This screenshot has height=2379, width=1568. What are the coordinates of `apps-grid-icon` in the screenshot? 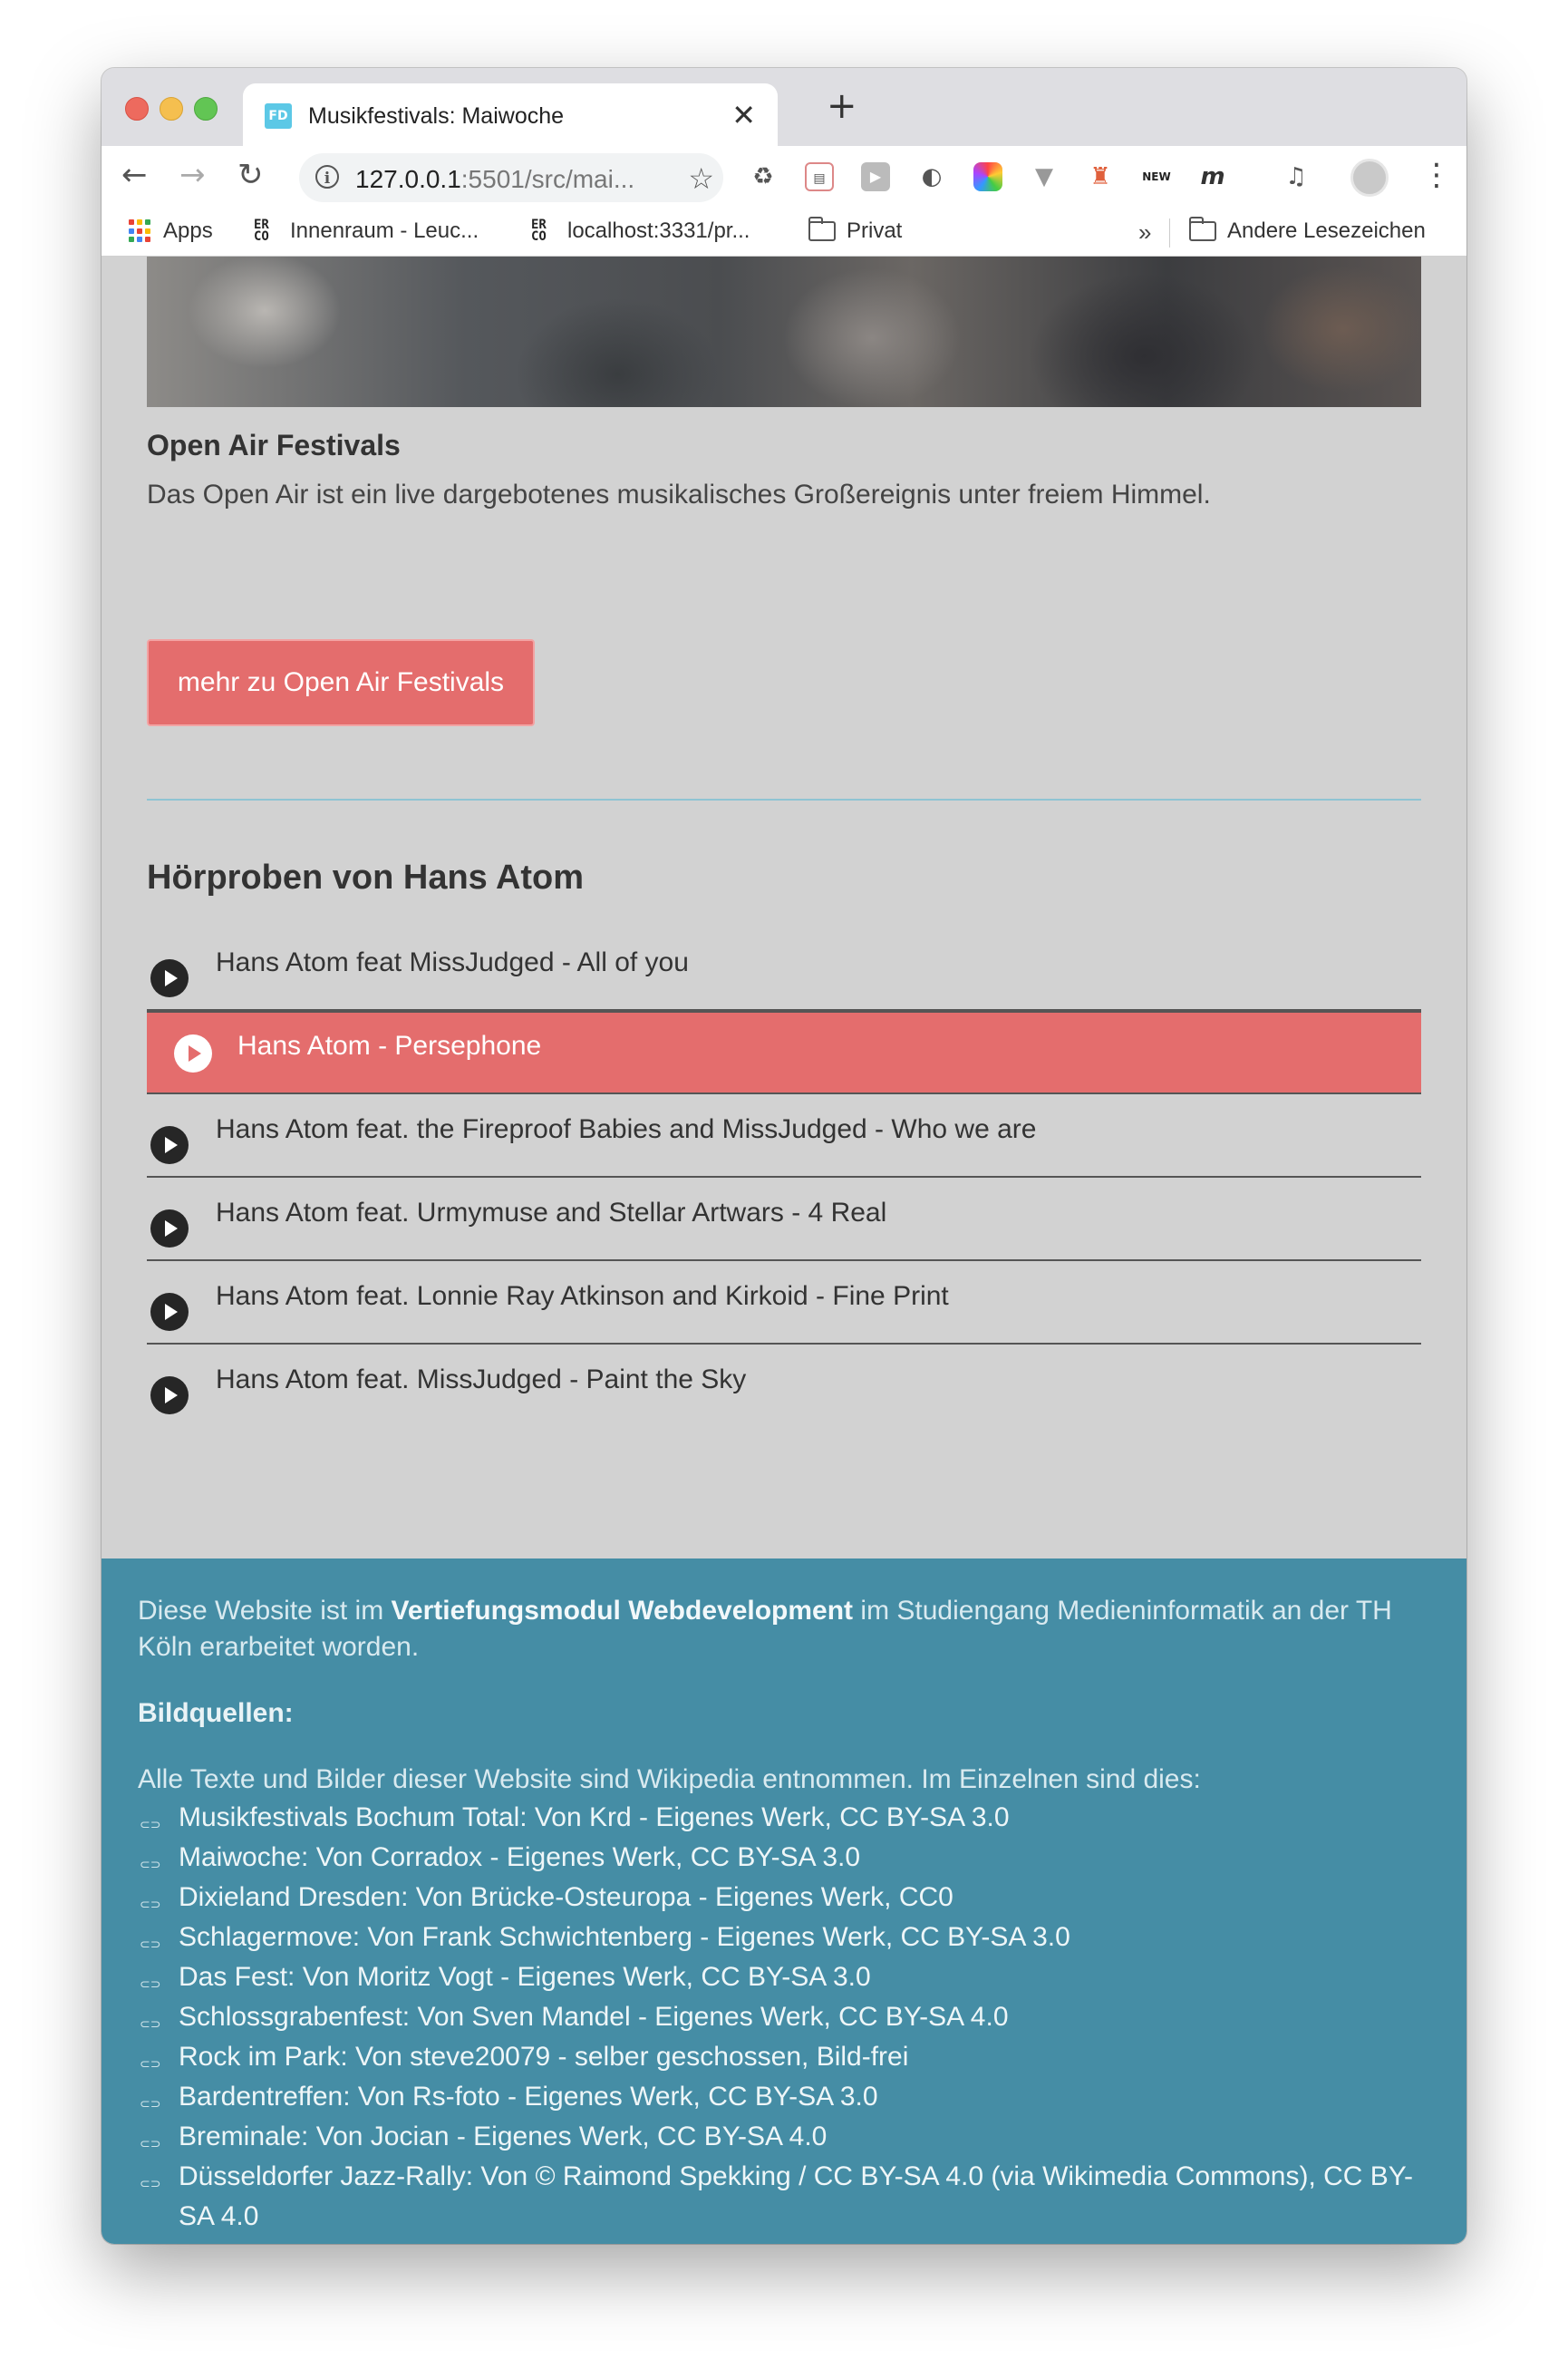 It's located at (140, 231).